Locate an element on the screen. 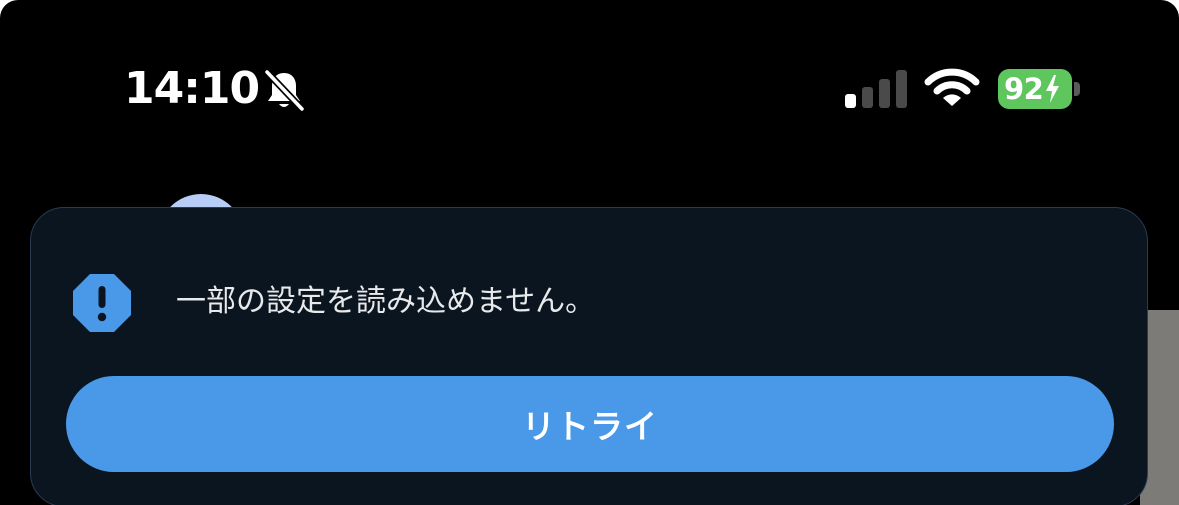 This screenshot has width=1179, height=505. warning-octagon-icon is located at coordinates (102, 303).